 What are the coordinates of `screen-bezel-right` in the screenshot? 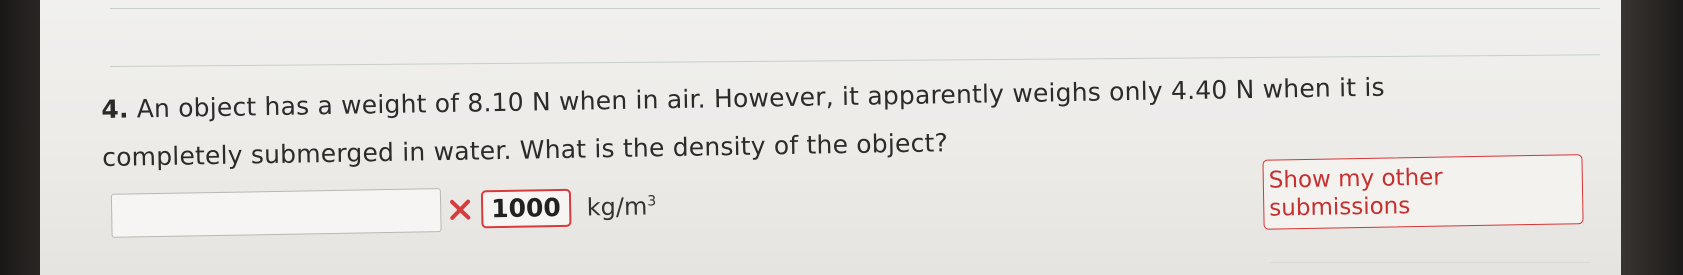 It's located at (1652, 137).